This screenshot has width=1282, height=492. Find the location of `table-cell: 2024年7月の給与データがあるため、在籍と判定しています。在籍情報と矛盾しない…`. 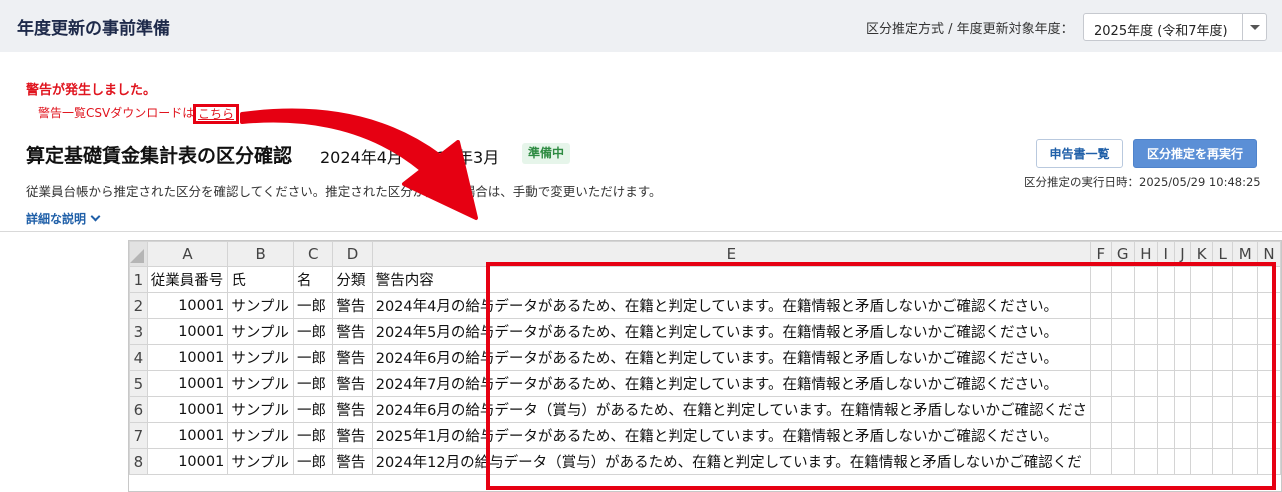

table-cell: 2024年7月の給与データがあるため、在籍と判定しています。在籍情報と矛盾しない… is located at coordinates (731, 383).